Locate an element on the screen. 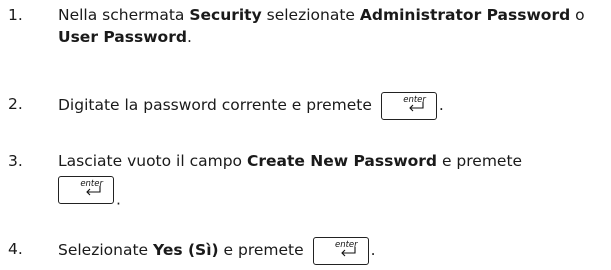 The height and width of the screenshot is (270, 611). step-text: Selezionate Yes (Sì) e premete enter. is located at coordinates (217, 250).